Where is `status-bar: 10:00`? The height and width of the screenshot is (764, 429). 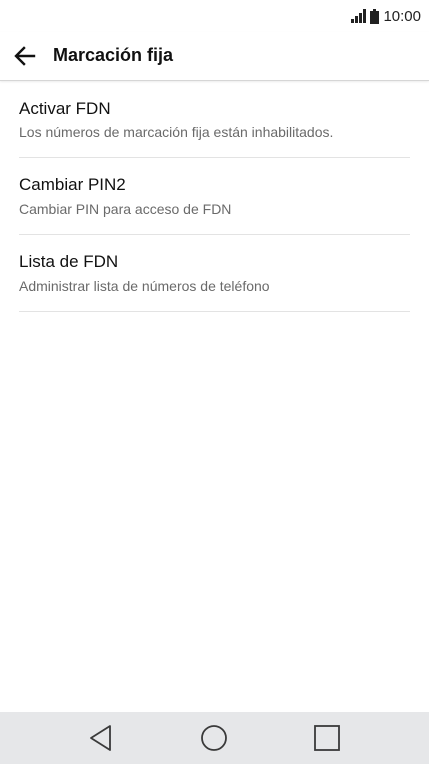 status-bar: 10:00 is located at coordinates (214, 16).